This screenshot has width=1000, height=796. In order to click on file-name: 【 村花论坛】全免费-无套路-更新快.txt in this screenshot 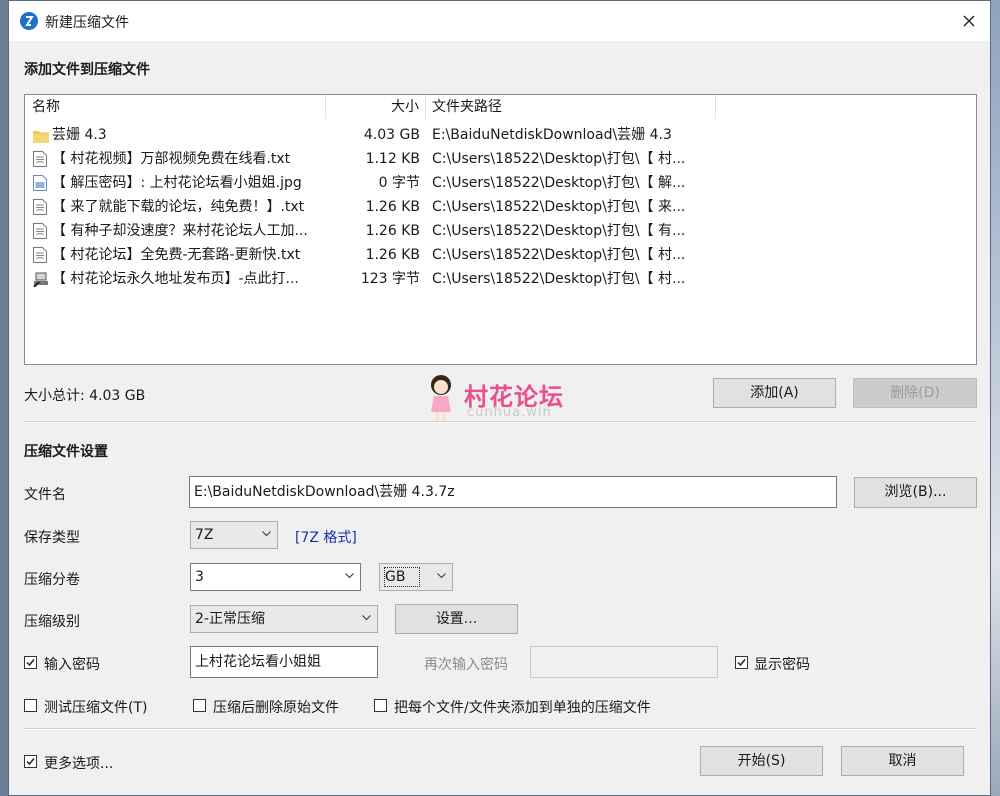, I will do `click(176, 255)`.